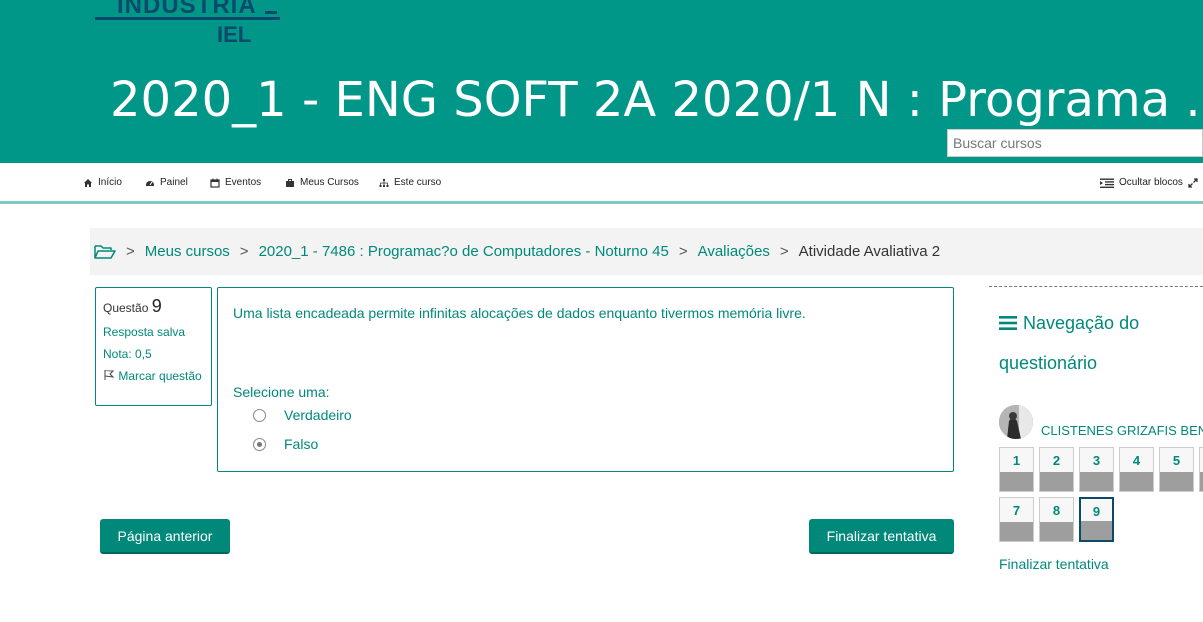 The width and height of the screenshot is (1203, 622). I want to click on avatar, so click(1016, 422).